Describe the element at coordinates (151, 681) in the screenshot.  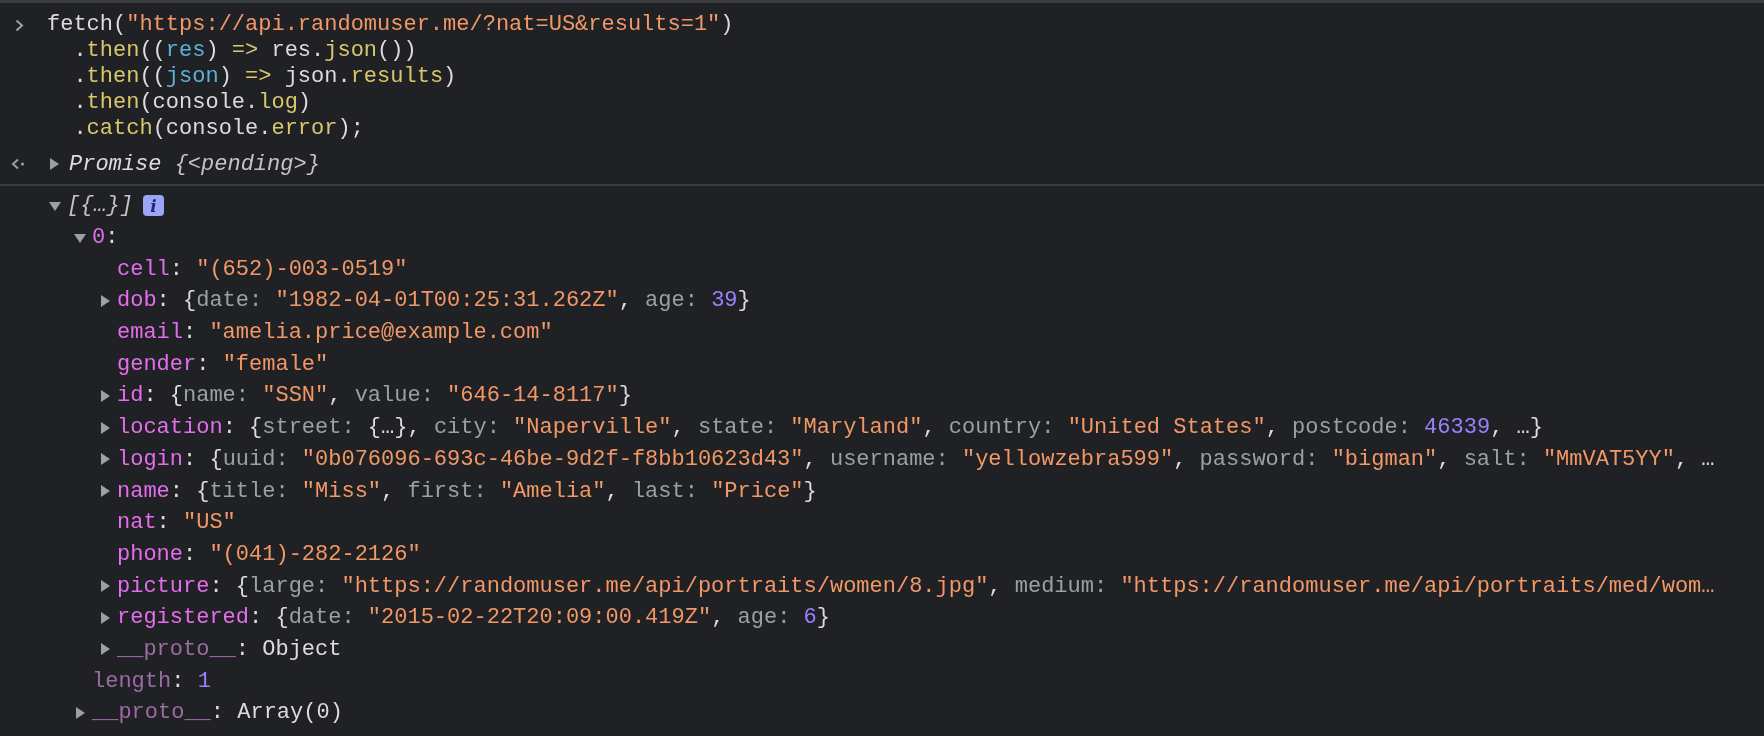
I see `property-value: length: 1` at that location.